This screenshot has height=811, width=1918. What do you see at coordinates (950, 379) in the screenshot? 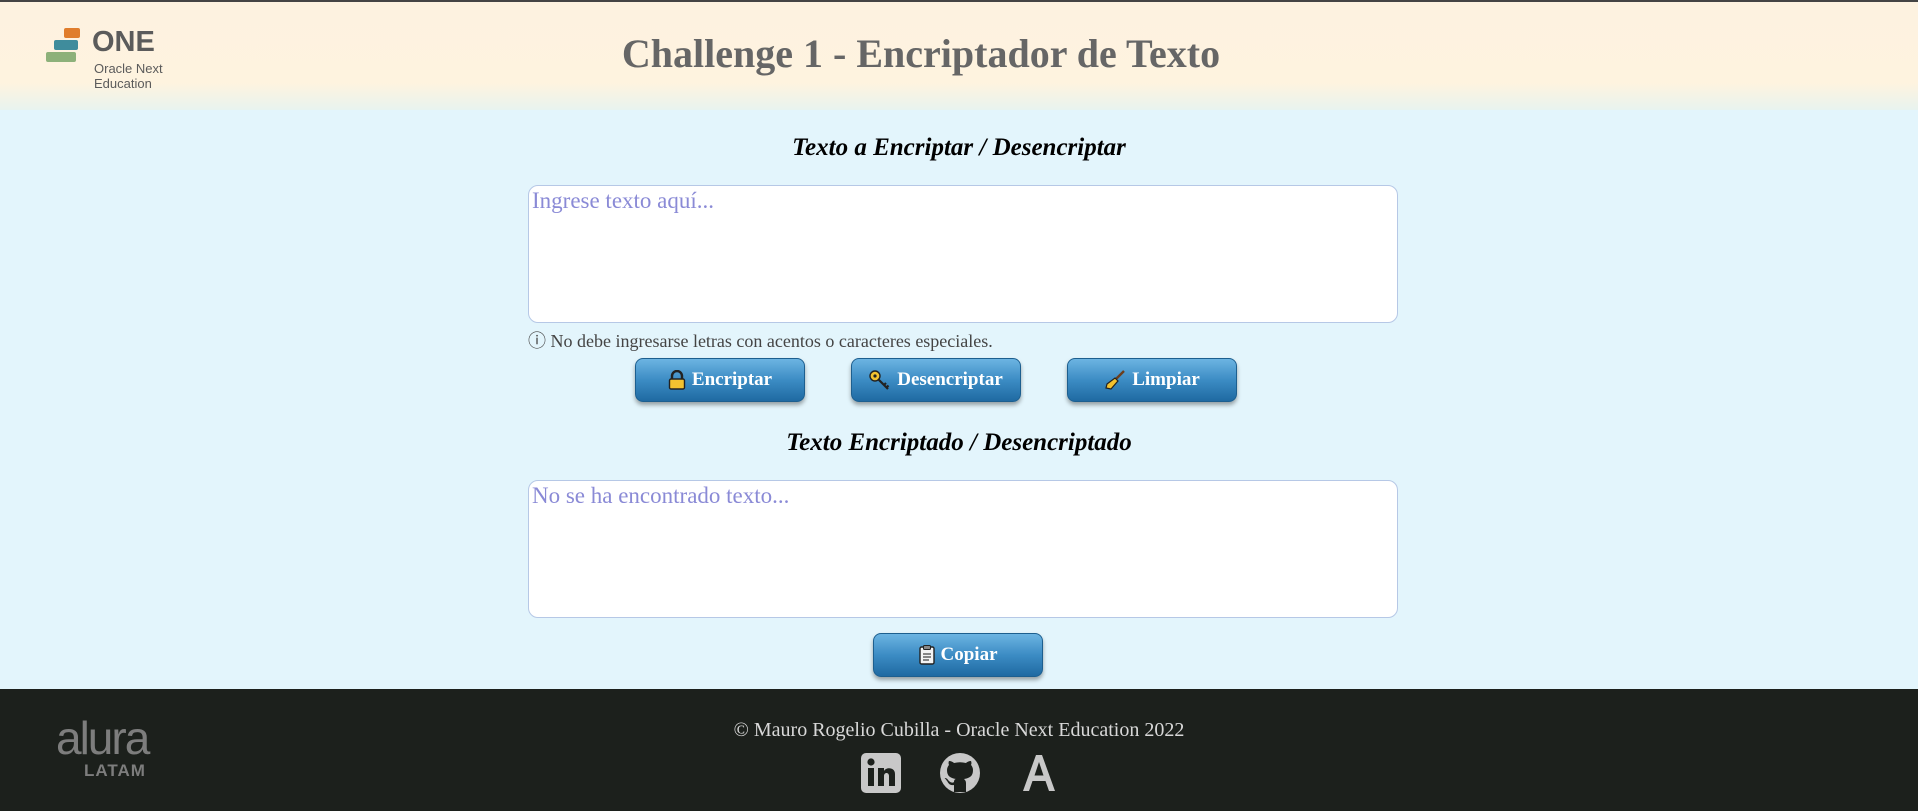
I see `decrypt-label: Desencriptar` at bounding box center [950, 379].